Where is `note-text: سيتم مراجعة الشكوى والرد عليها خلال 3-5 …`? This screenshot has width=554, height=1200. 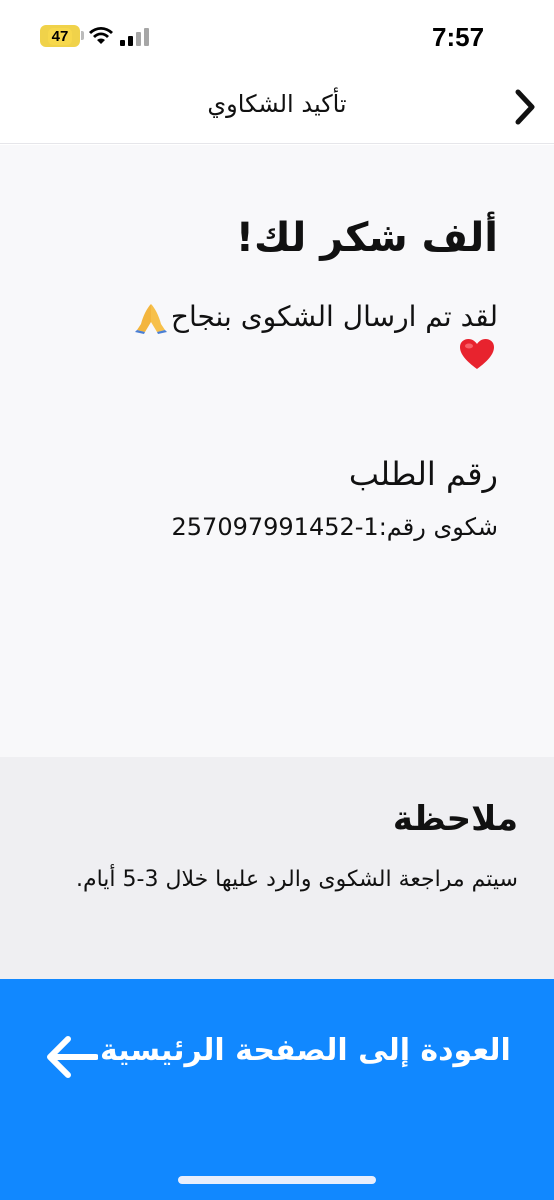
note-text: سيتم مراجعة الشكوى والرد عليها خلال 3-5 … is located at coordinates (296, 879).